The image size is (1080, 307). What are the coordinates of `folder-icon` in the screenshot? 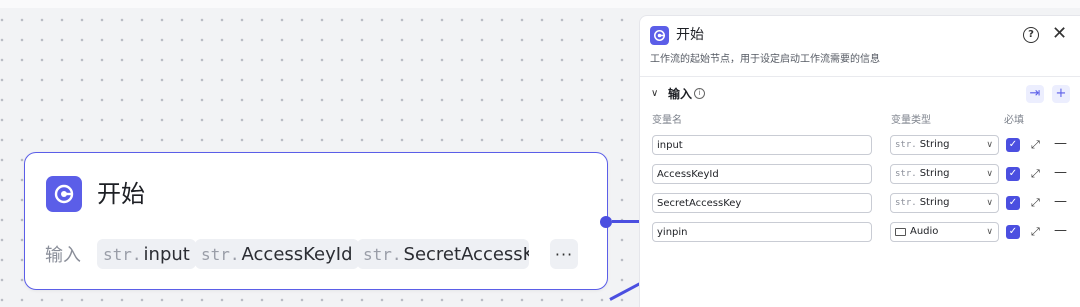 It's located at (900, 232).